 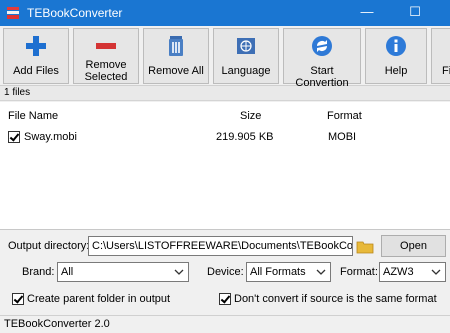 What do you see at coordinates (106, 71) in the screenshot?
I see `remove-selected-label: Remove Selected` at bounding box center [106, 71].